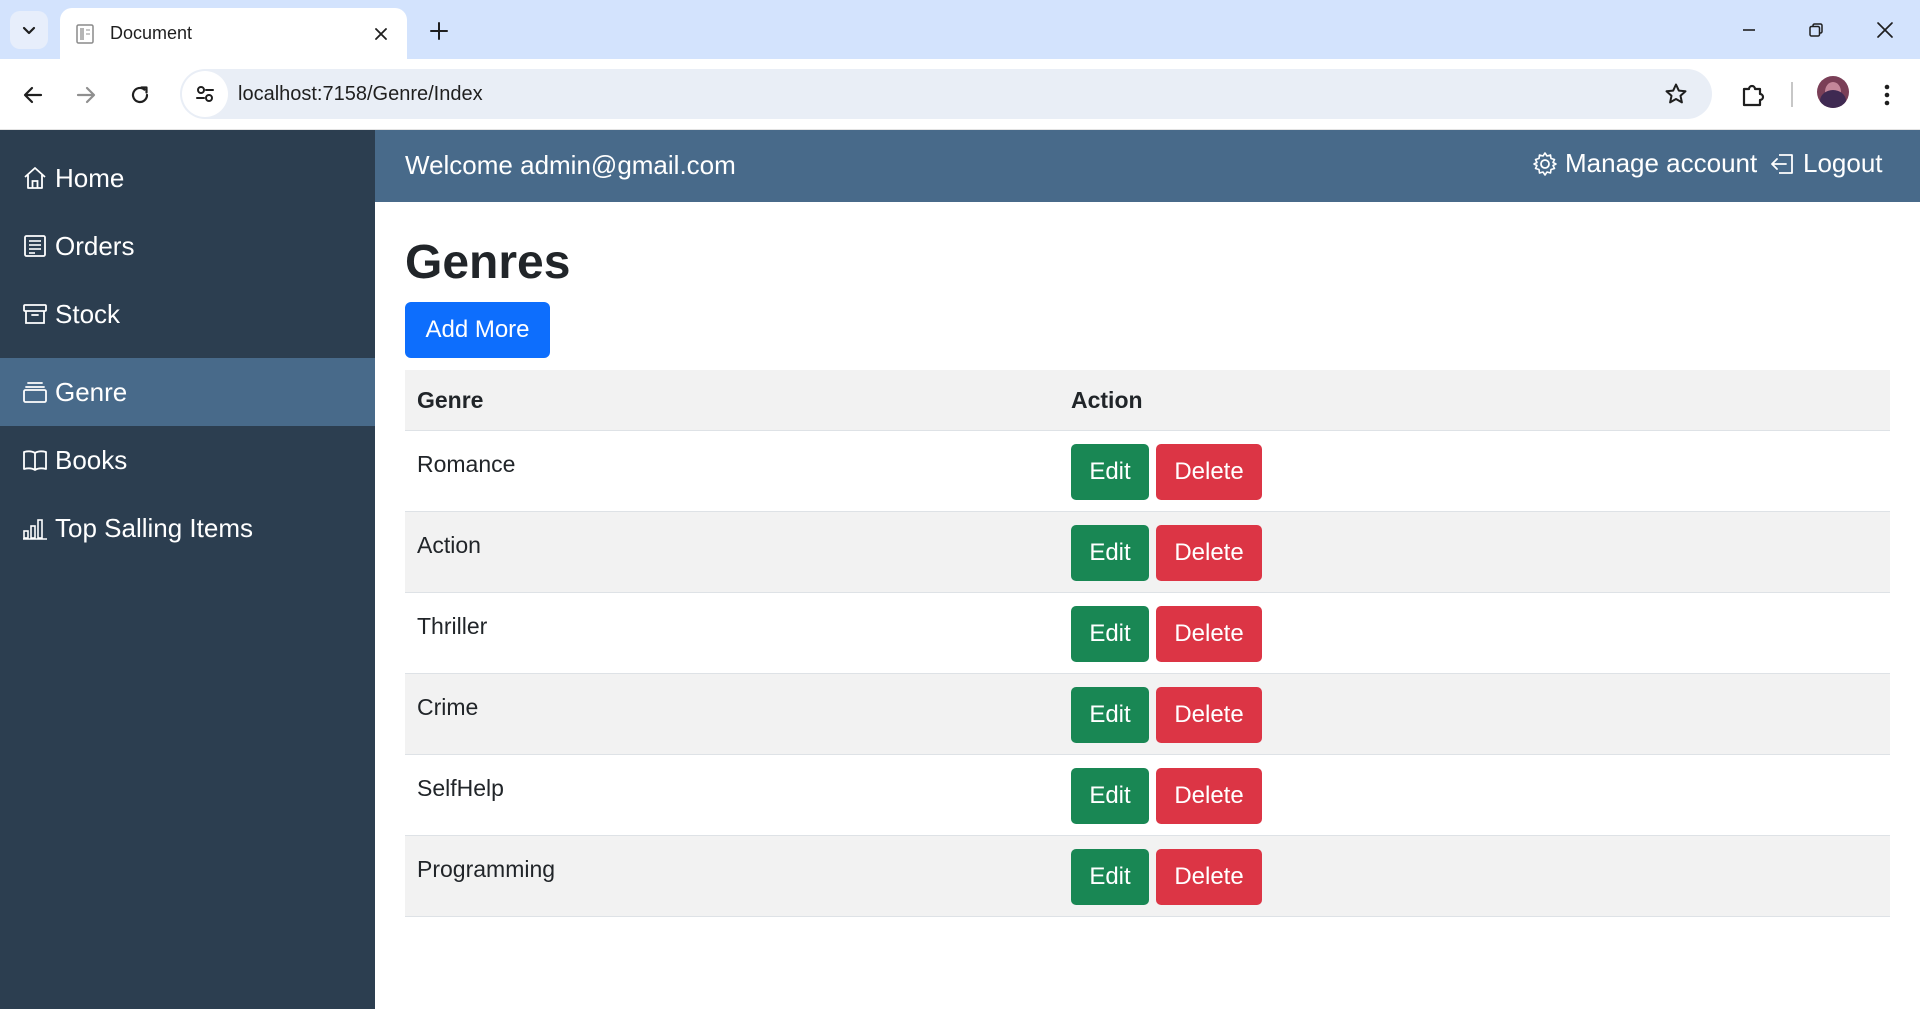 The image size is (1920, 1009). I want to click on forward-button, so click(86, 95).